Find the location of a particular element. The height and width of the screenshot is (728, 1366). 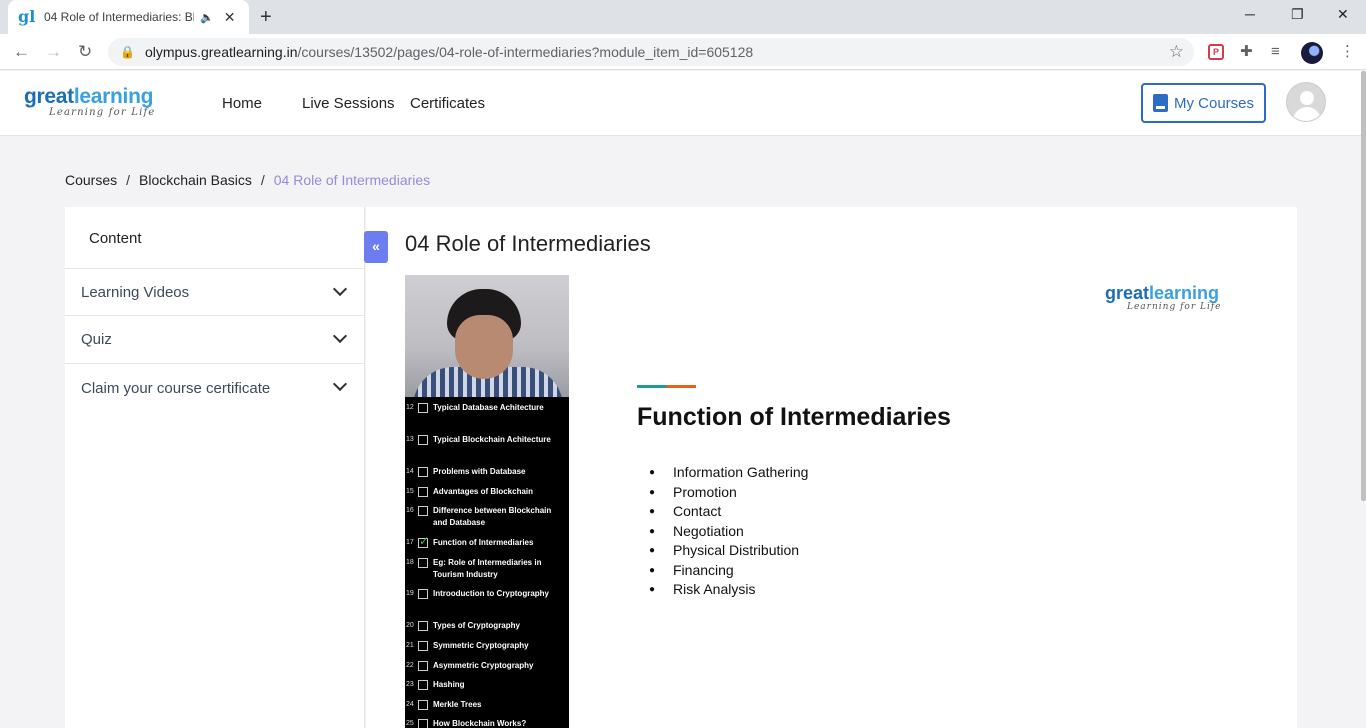

book-icon is located at coordinates (1160, 103).